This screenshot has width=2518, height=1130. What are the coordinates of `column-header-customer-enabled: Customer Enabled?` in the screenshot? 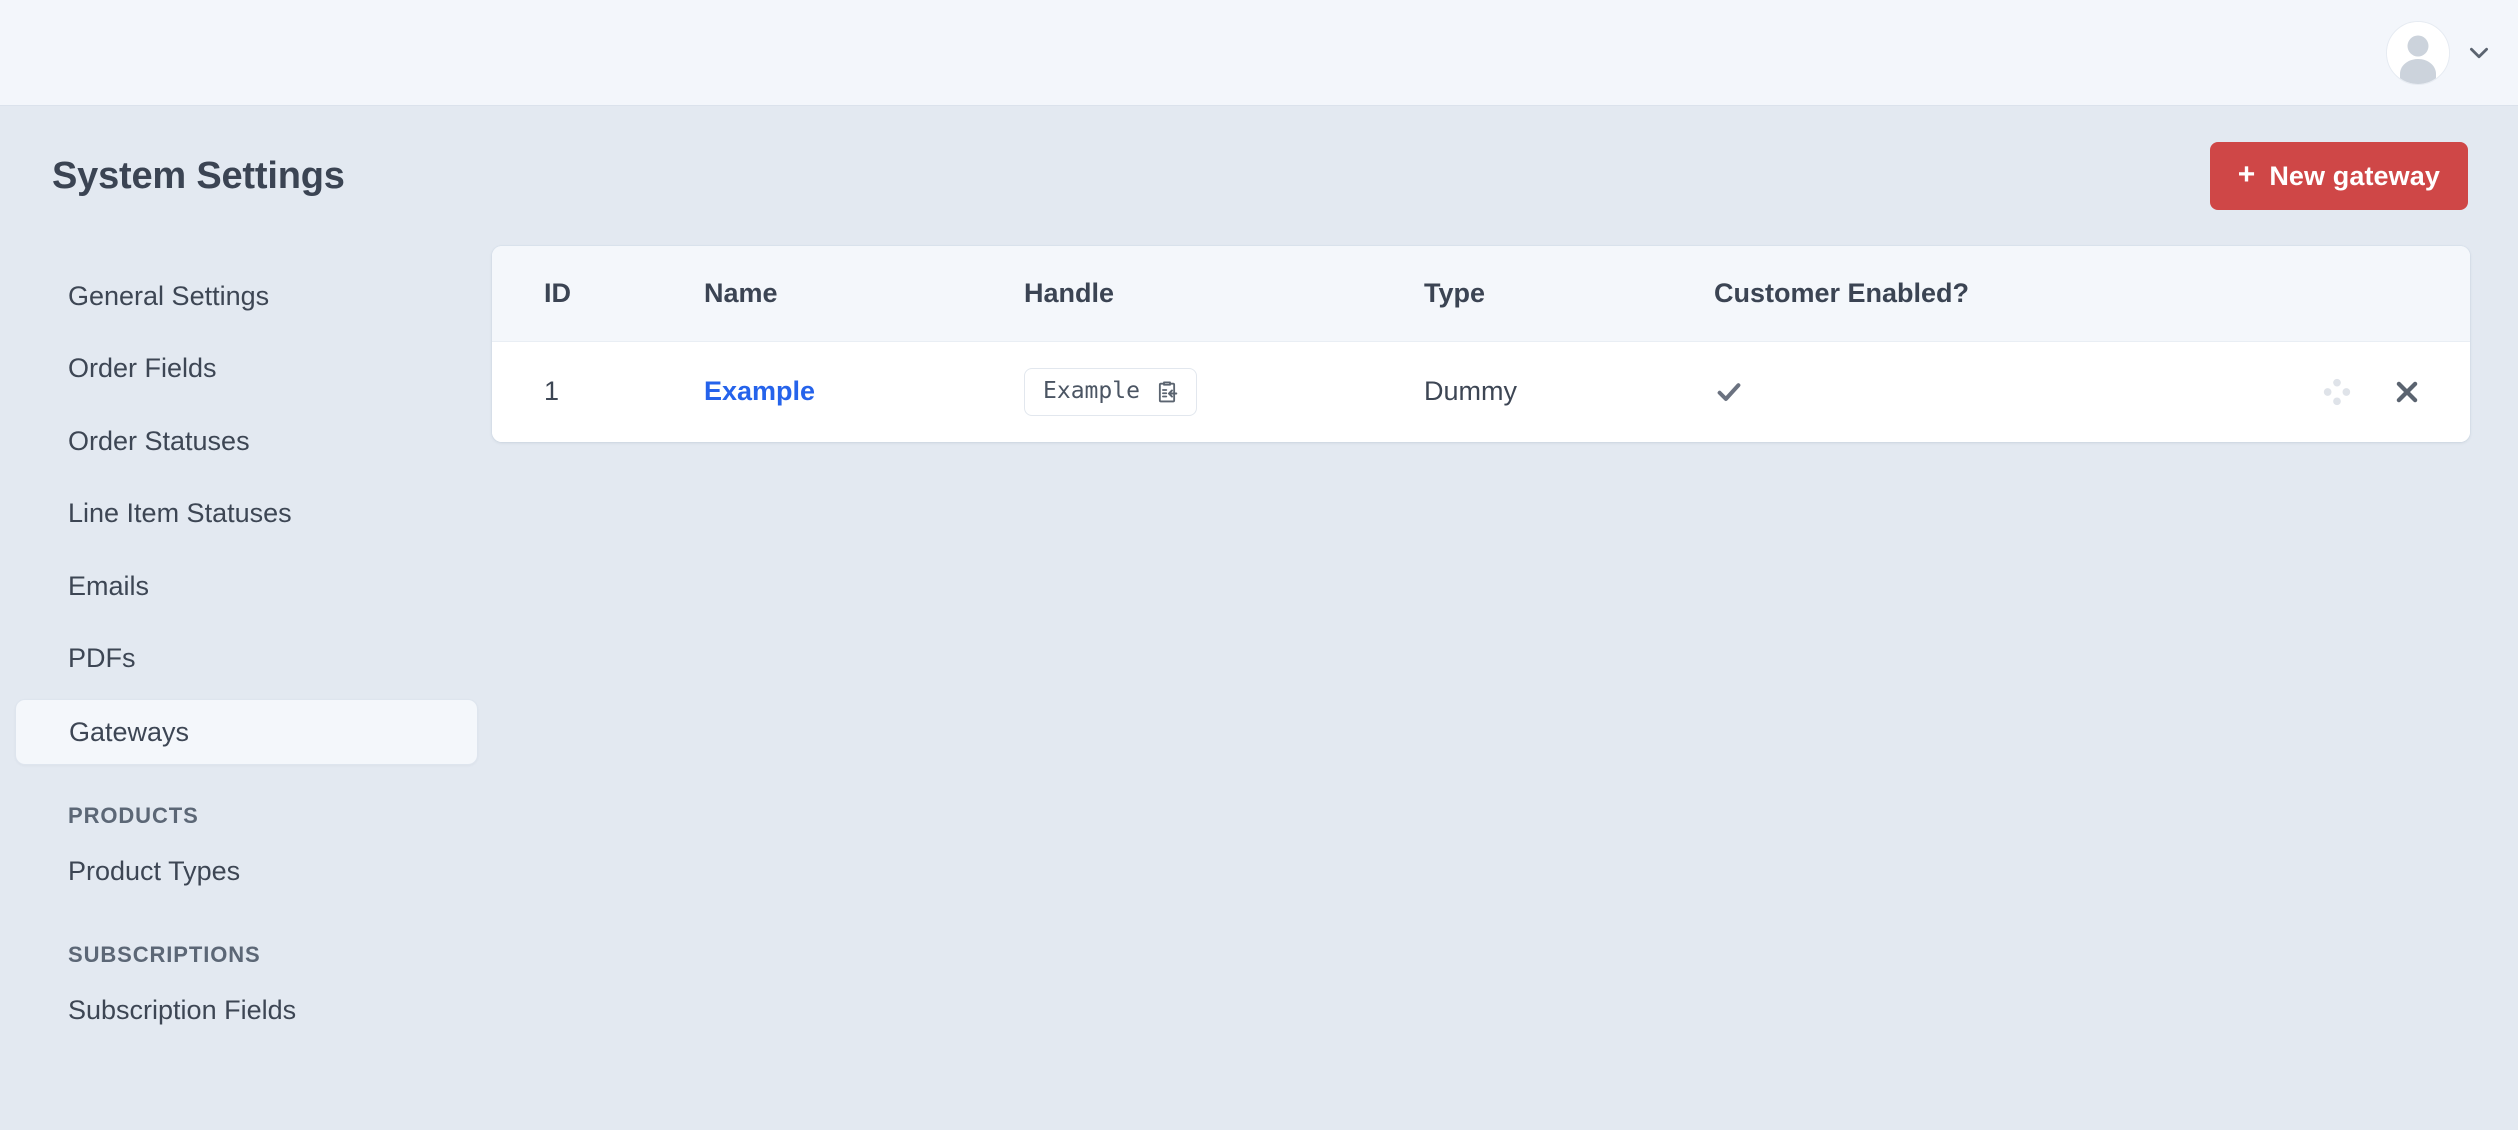 It's located at (1962, 294).